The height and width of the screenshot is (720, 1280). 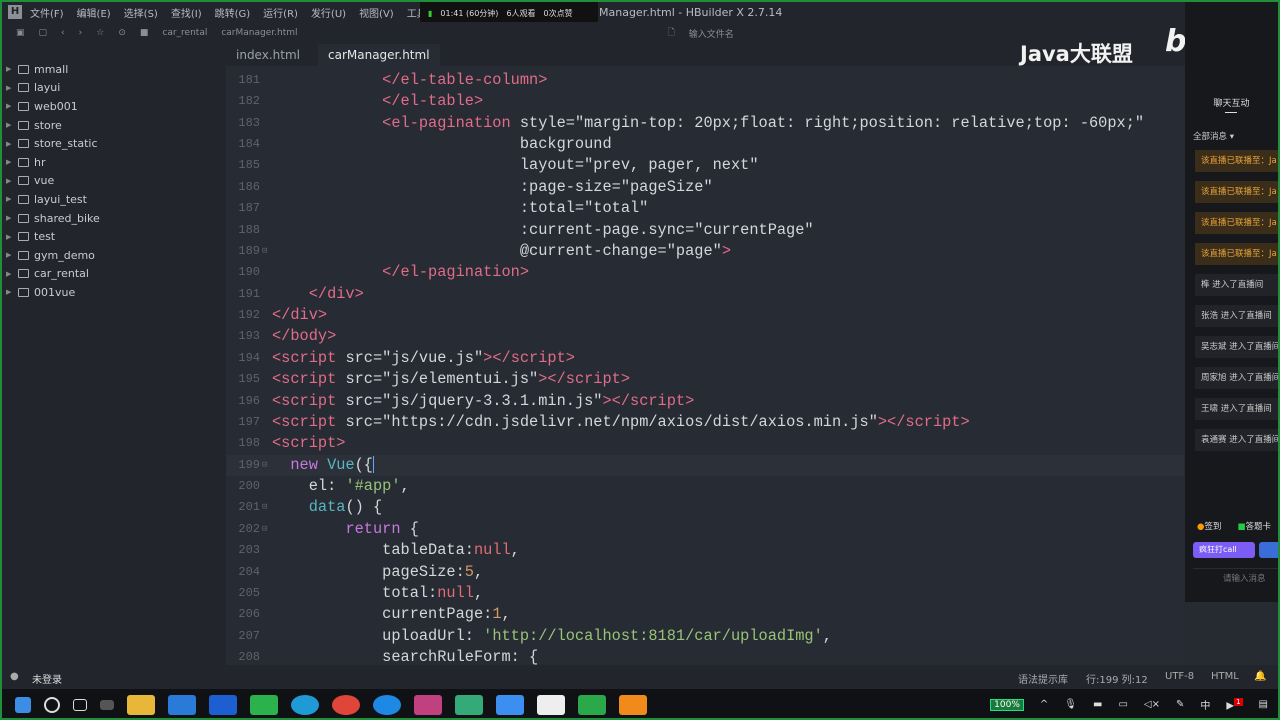 What do you see at coordinates (114, 143) in the screenshot?
I see `project-item: ▶ store_static` at bounding box center [114, 143].